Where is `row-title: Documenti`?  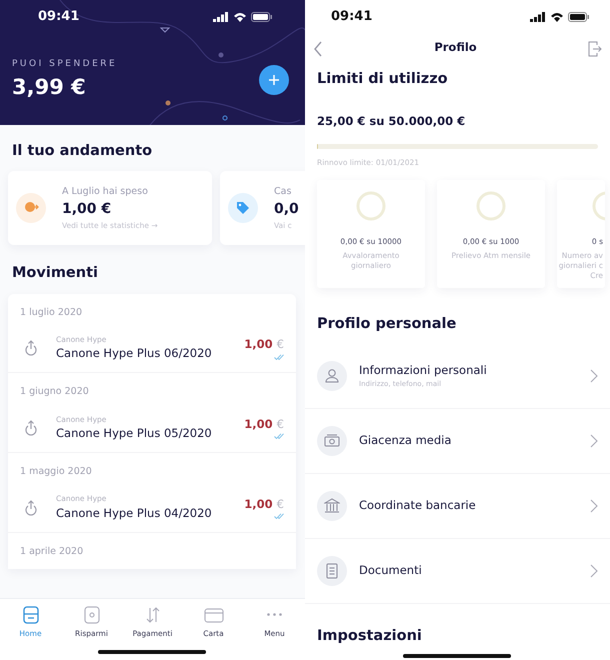
row-title: Documenti is located at coordinates (391, 571).